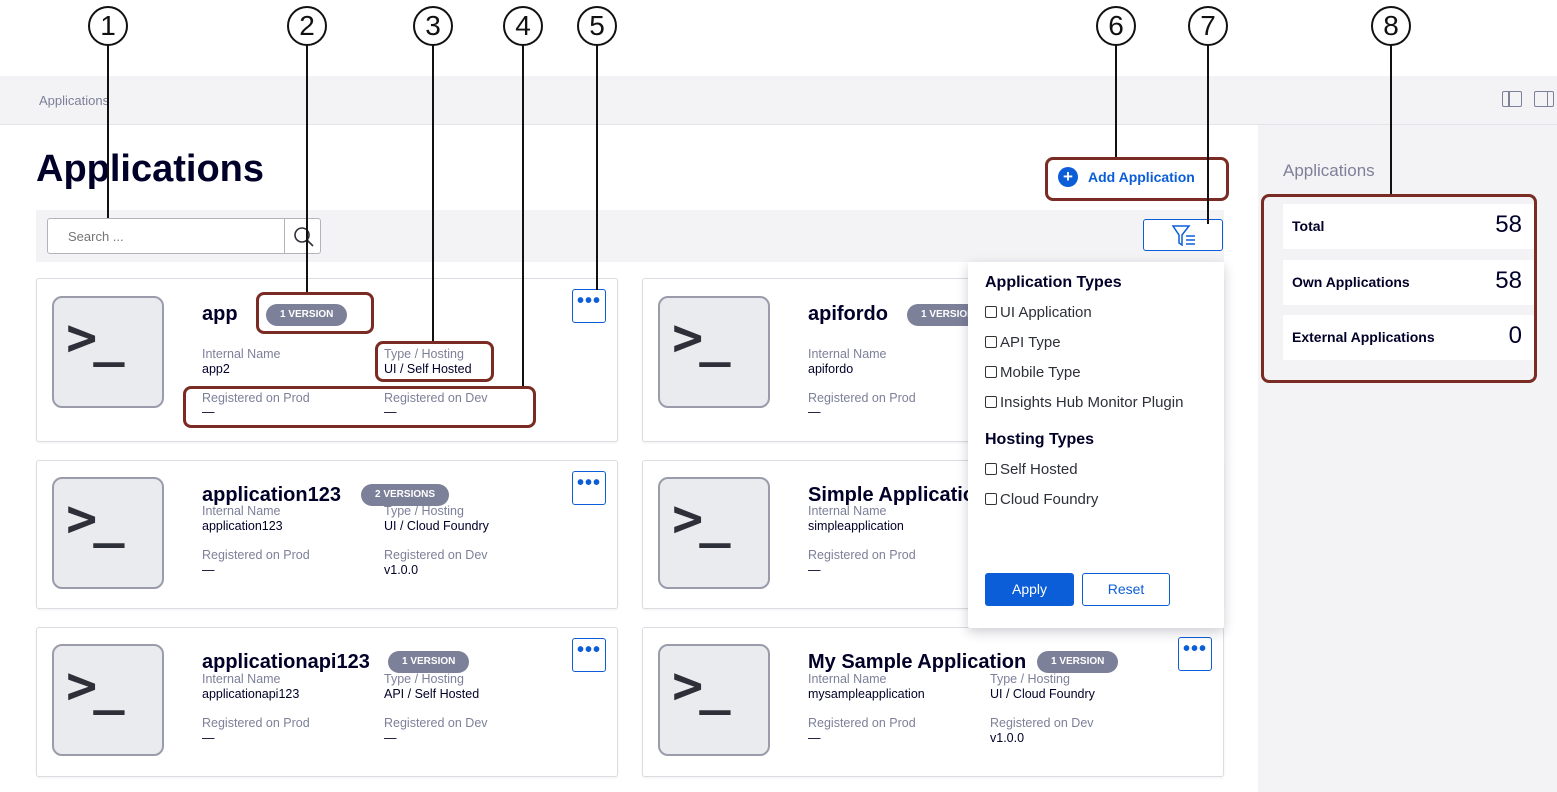 Image resolution: width=1557 pixels, height=792 pixels. What do you see at coordinates (1030, 342) in the screenshot?
I see `filter-option-label: API Type` at bounding box center [1030, 342].